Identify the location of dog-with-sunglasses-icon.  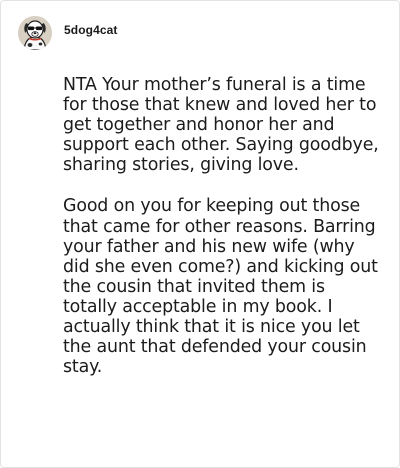
(35, 33).